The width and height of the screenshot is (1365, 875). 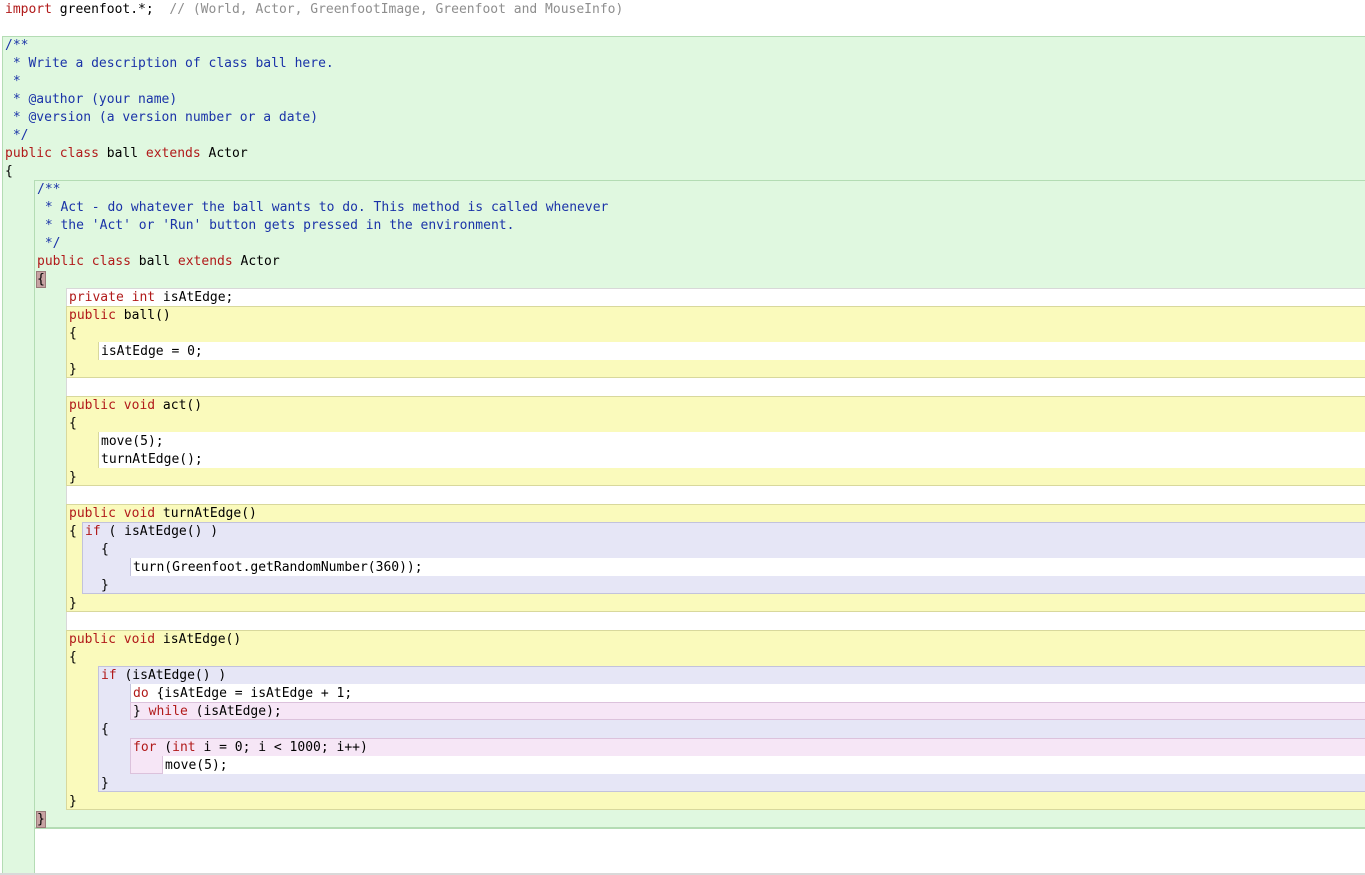 I want to click on do-statement: do {isAtEdge = isAtEdge + 1;, so click(x=242, y=694).